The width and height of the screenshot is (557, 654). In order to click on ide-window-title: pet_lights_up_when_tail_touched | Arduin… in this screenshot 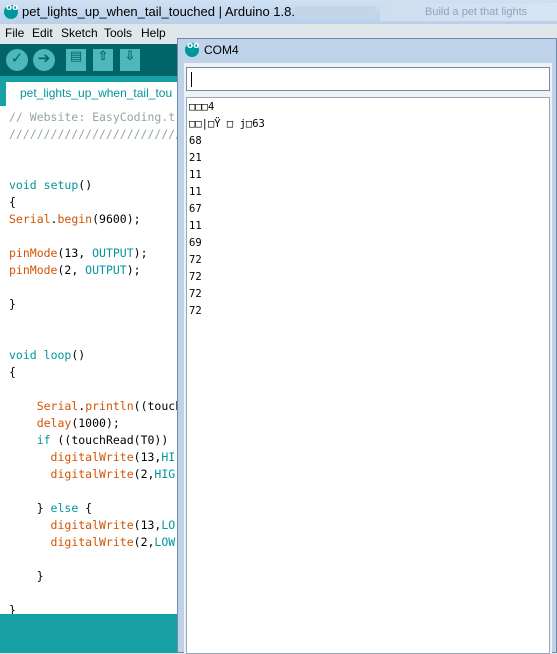, I will do `click(162, 11)`.